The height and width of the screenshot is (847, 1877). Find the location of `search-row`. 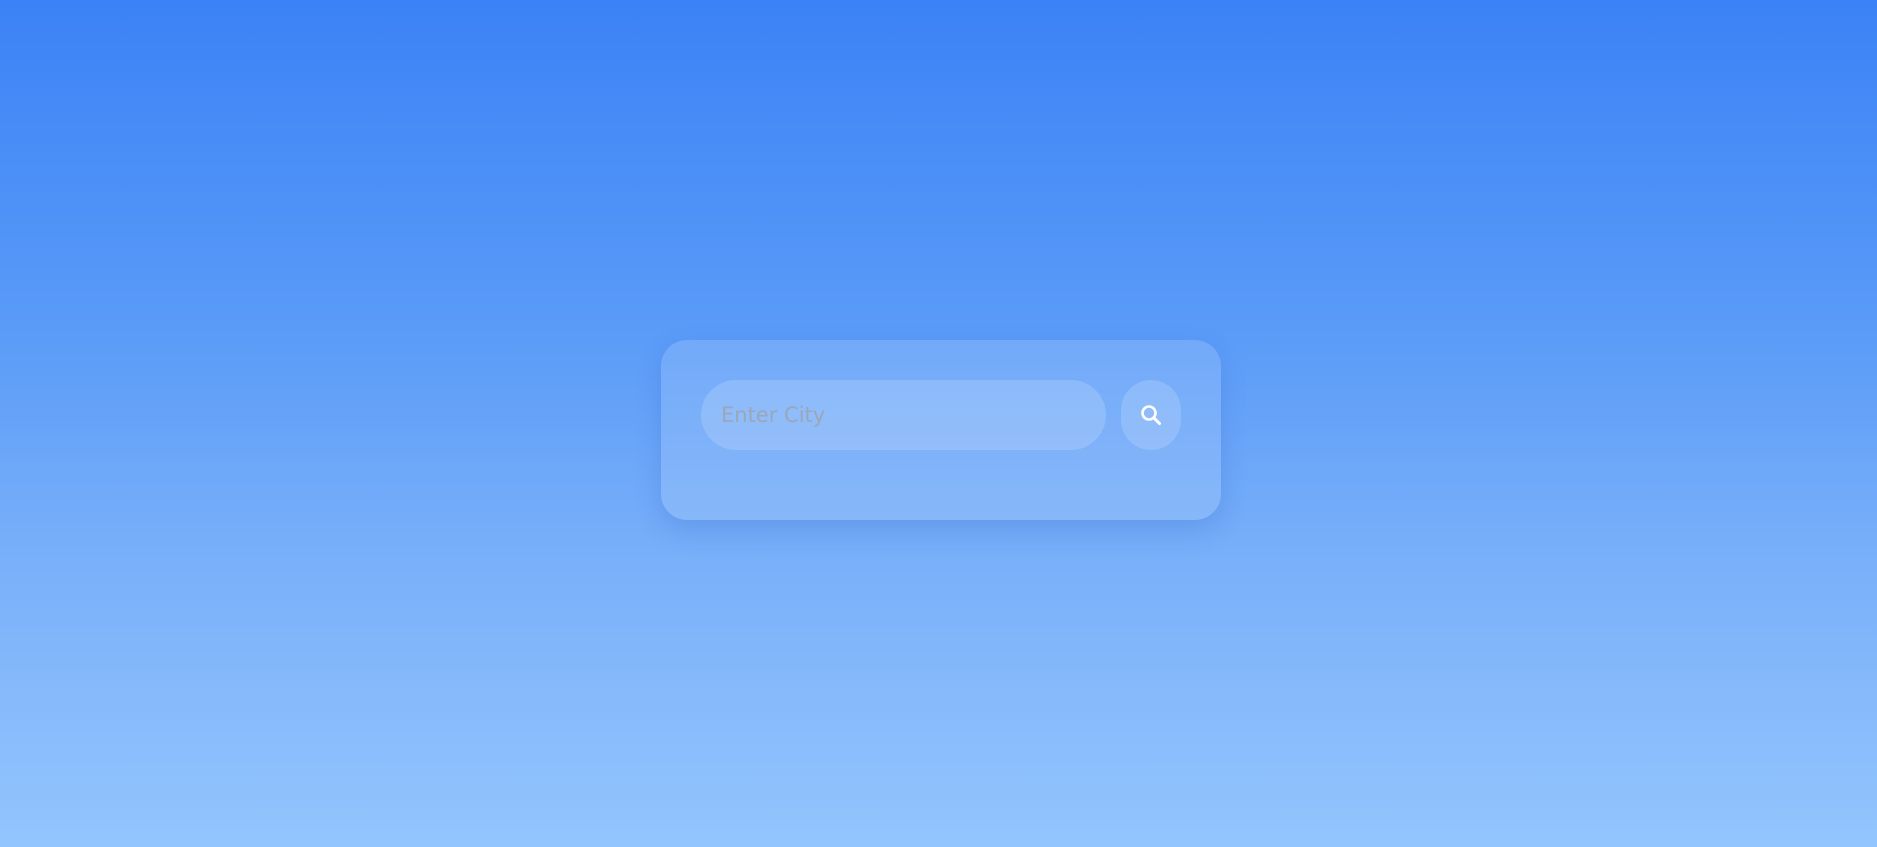

search-row is located at coordinates (941, 415).